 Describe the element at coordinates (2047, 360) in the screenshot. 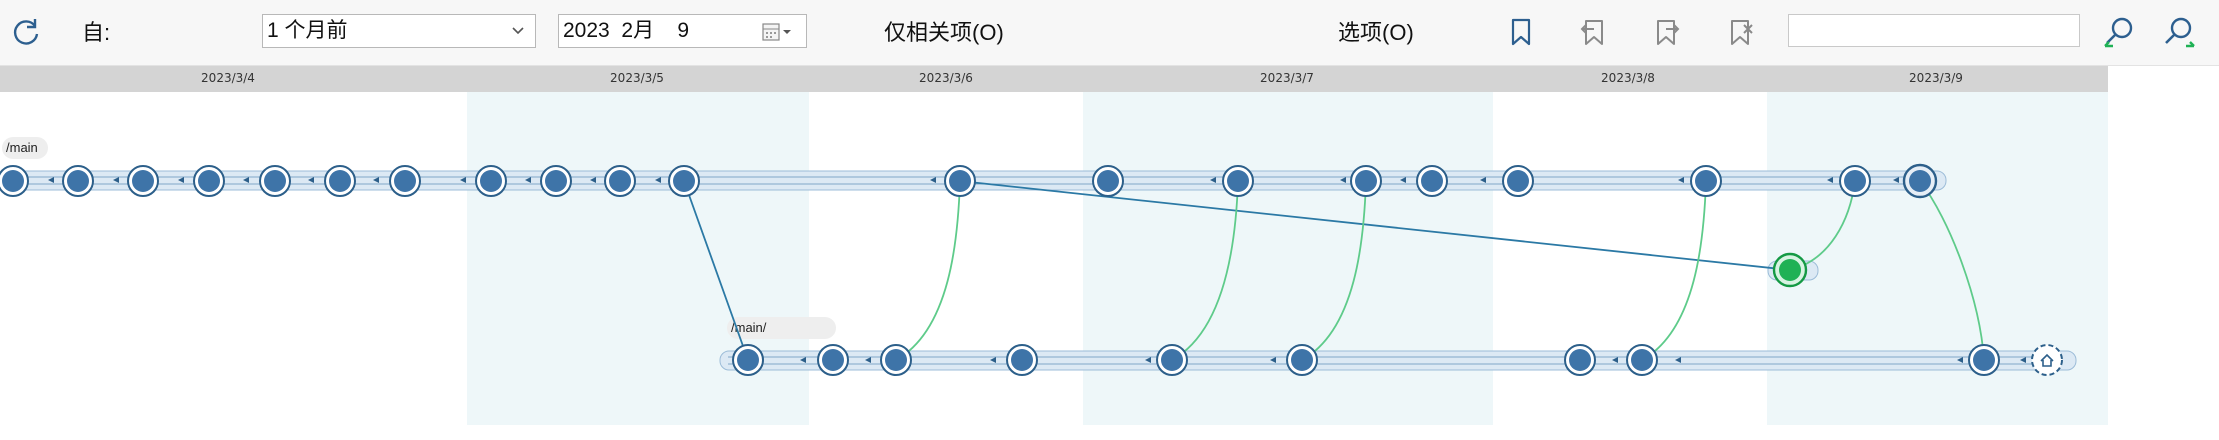

I see `home-node` at that location.